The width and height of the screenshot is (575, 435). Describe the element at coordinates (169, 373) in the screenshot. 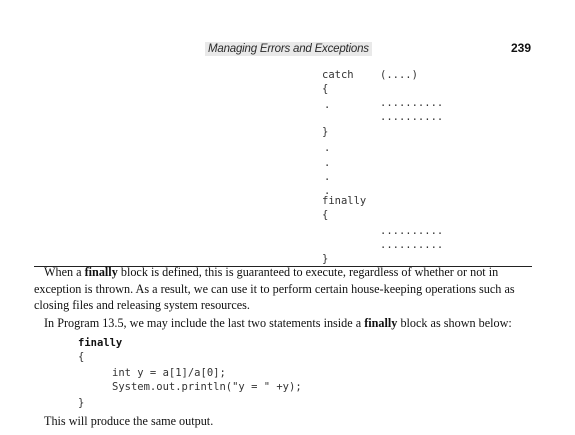

I see `code-statement: int y = a[1]/a[0];` at that location.